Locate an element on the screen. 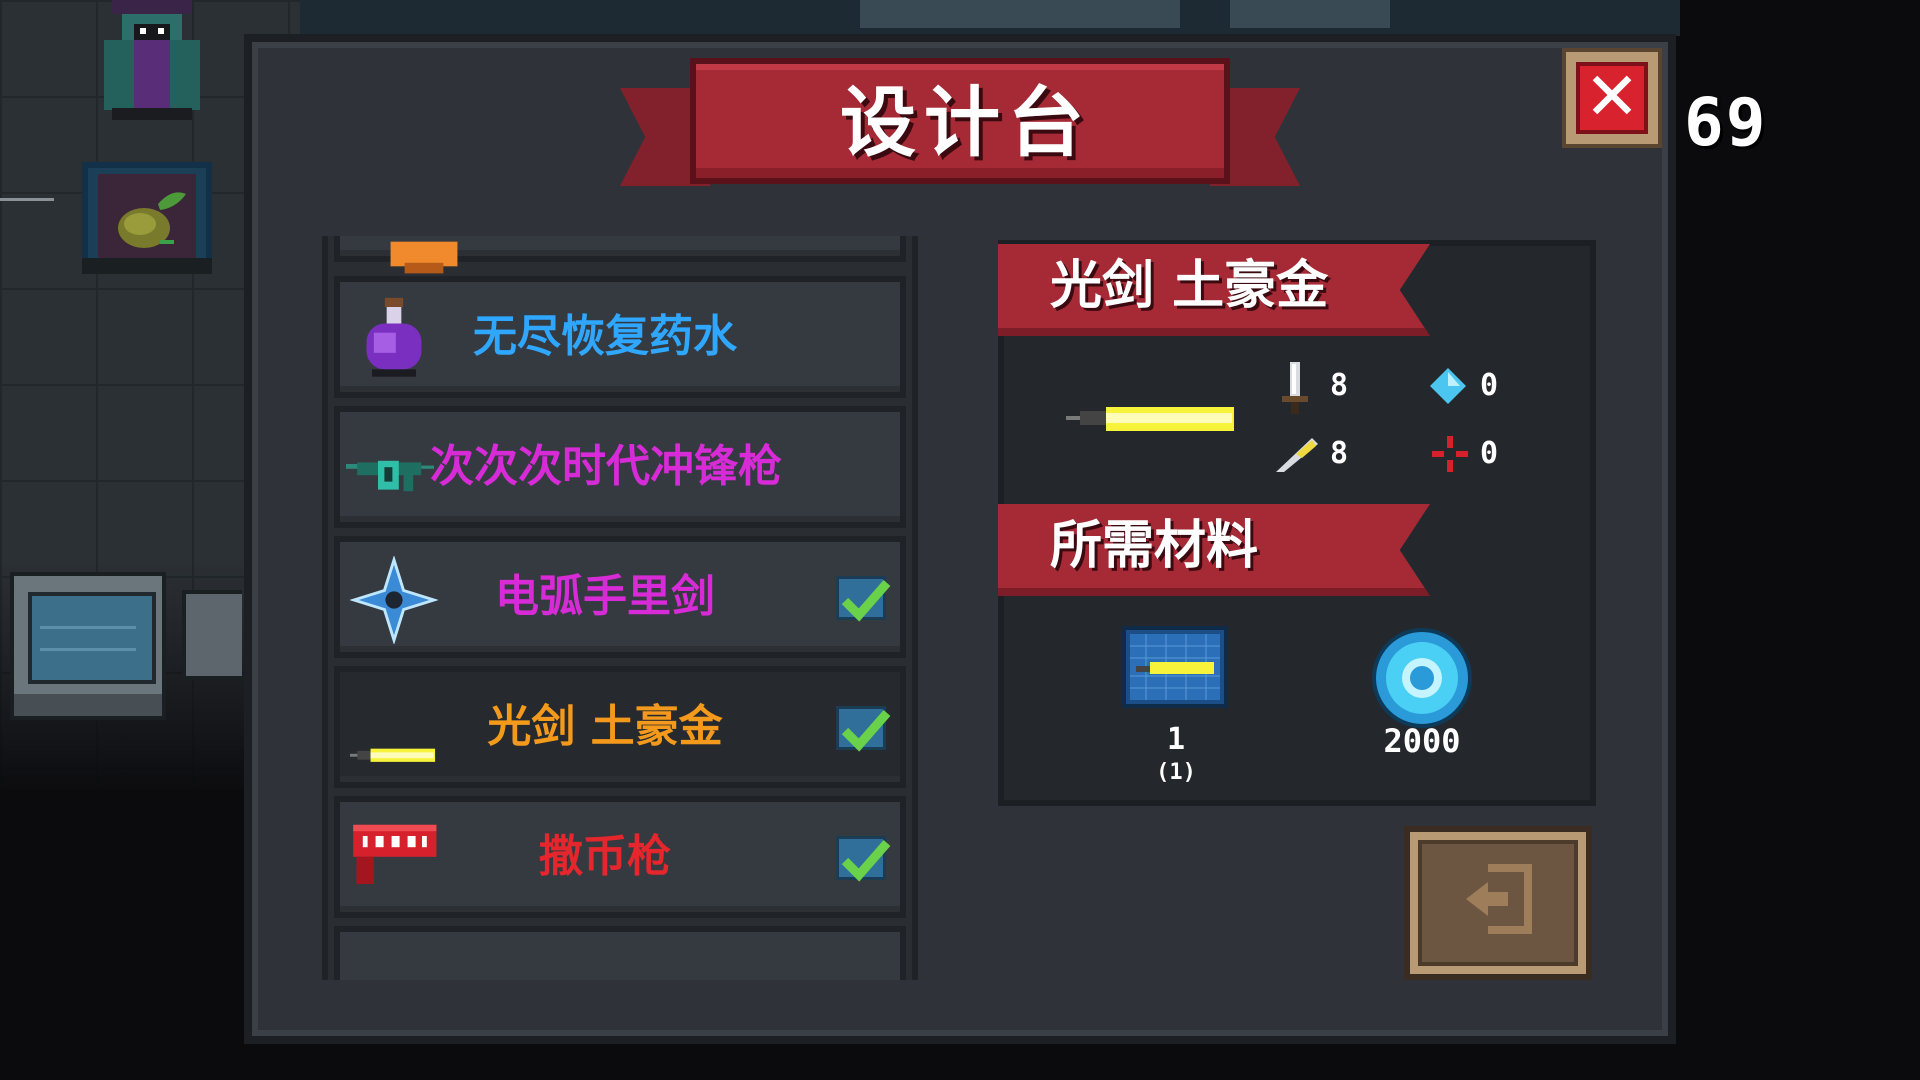  smg-icon is located at coordinates (390, 476).